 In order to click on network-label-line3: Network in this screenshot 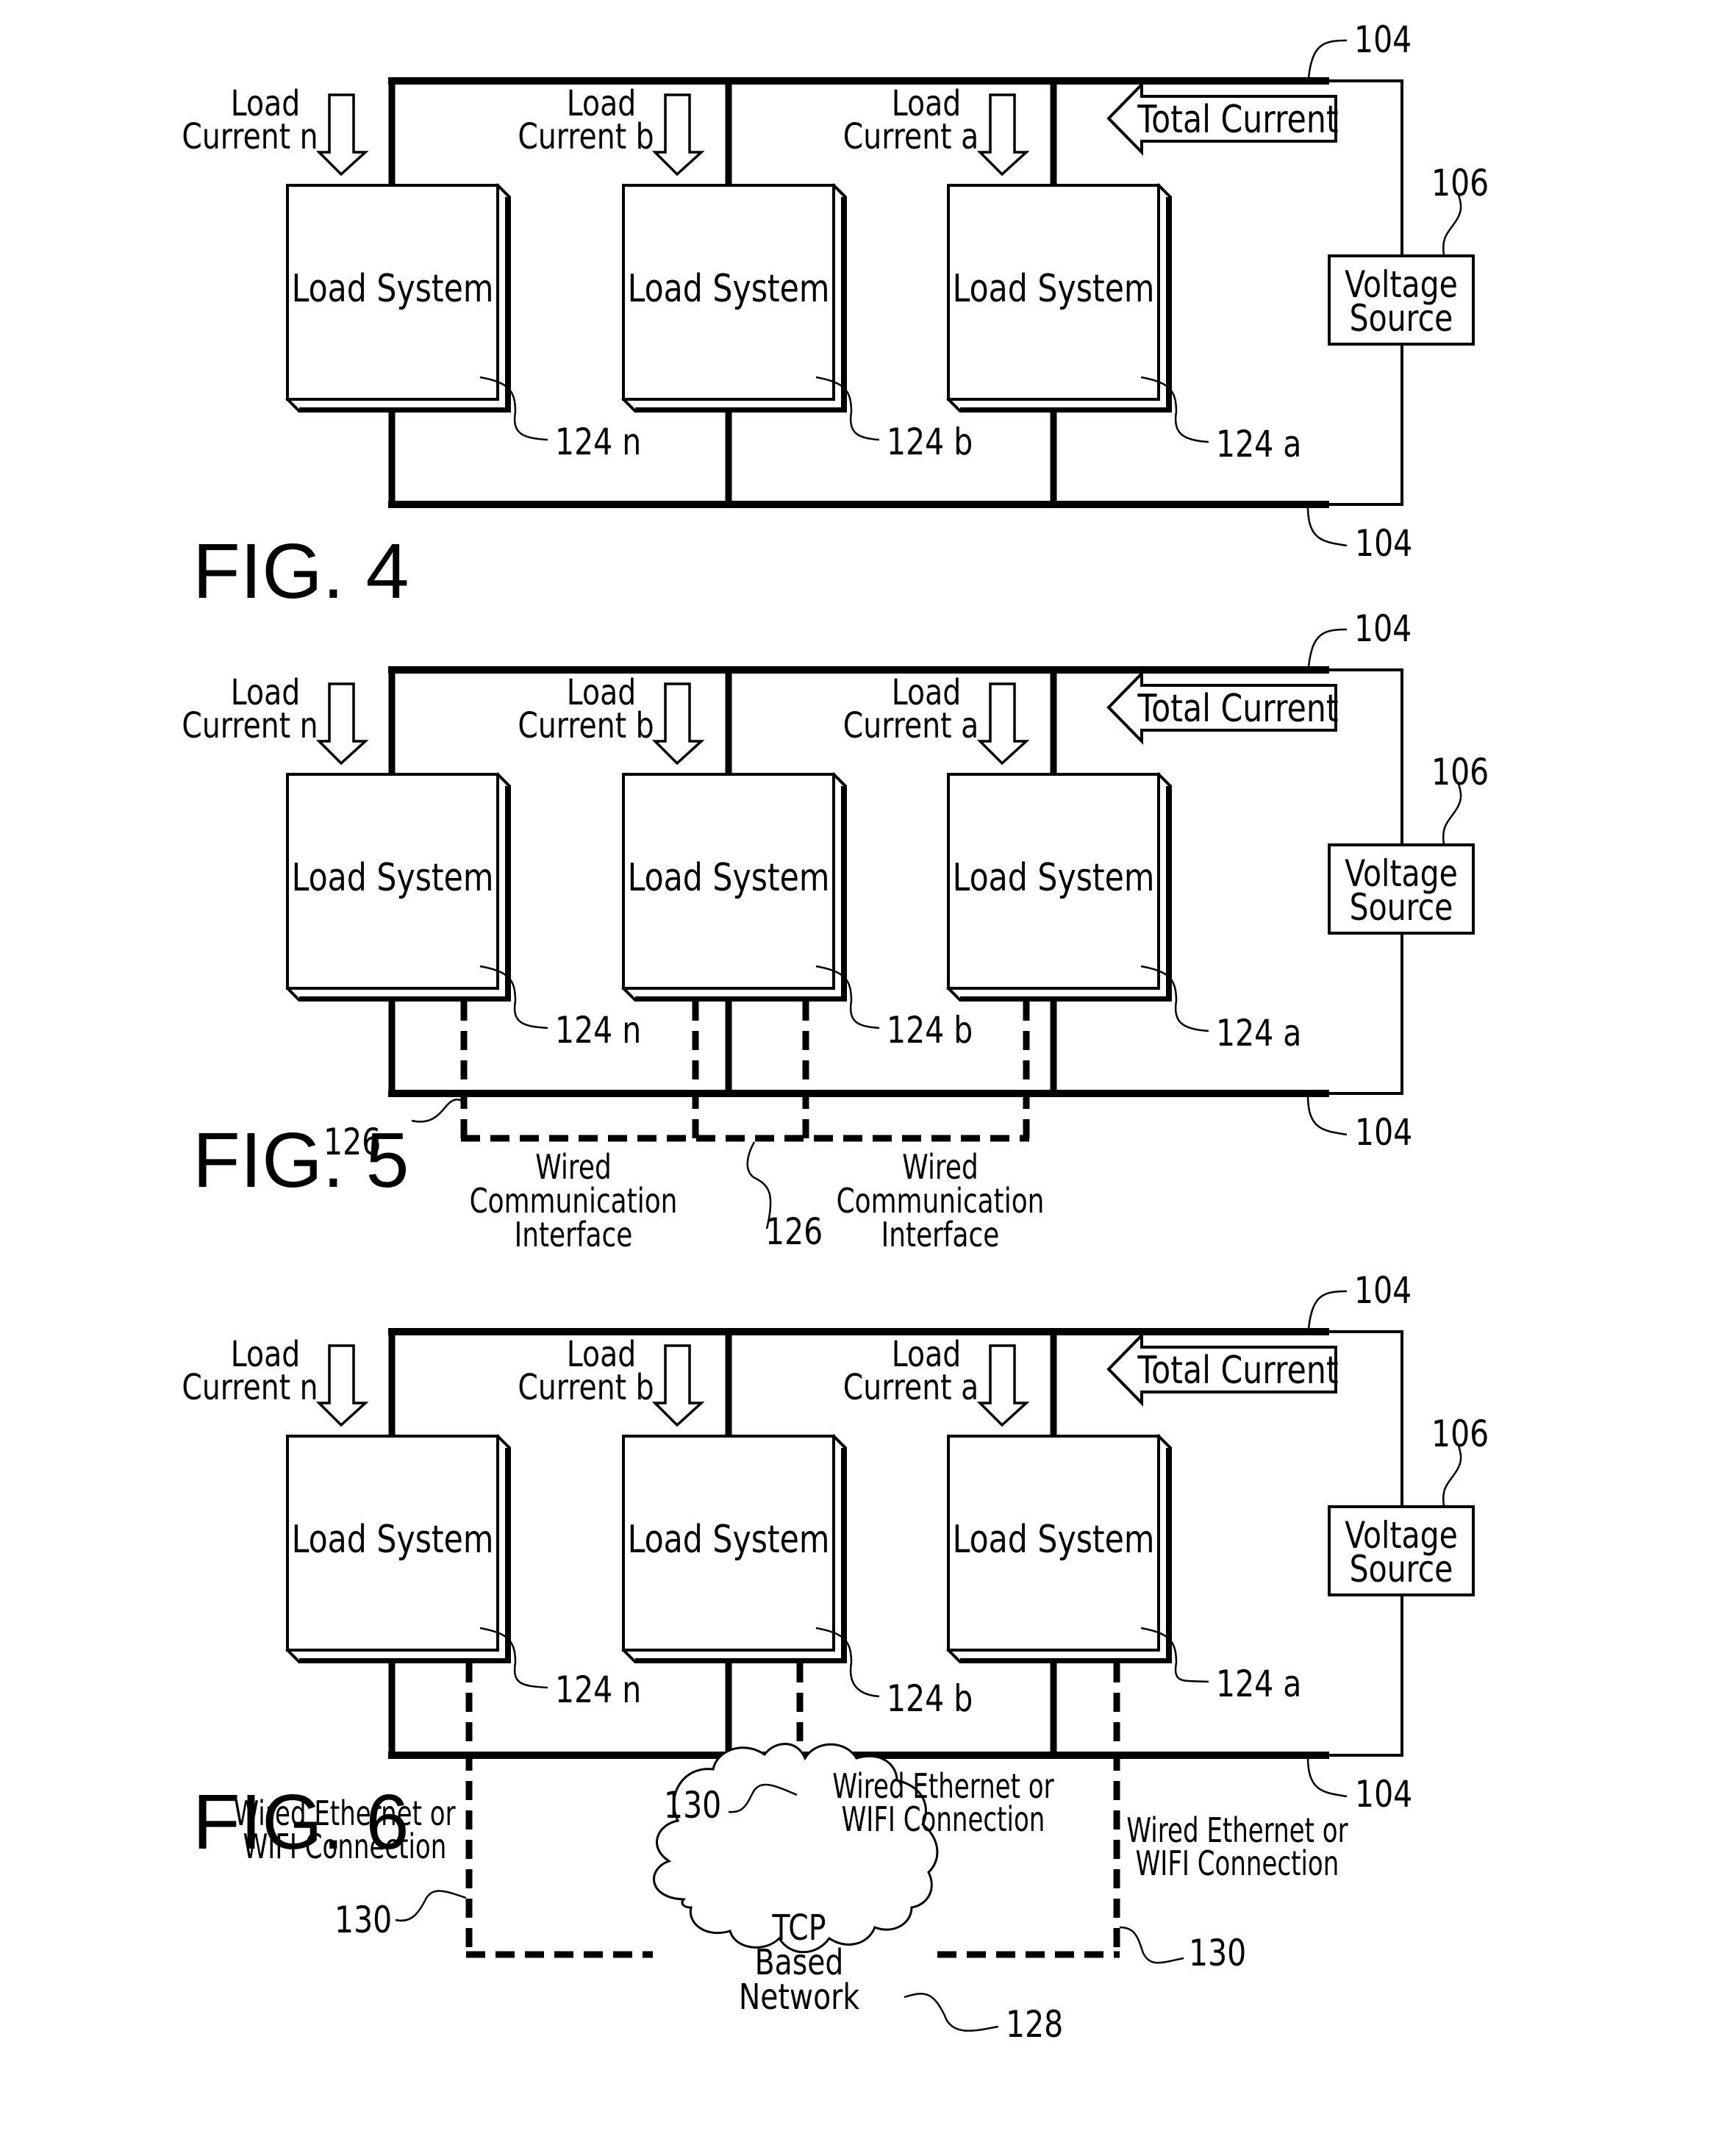, I will do `click(799, 1997)`.